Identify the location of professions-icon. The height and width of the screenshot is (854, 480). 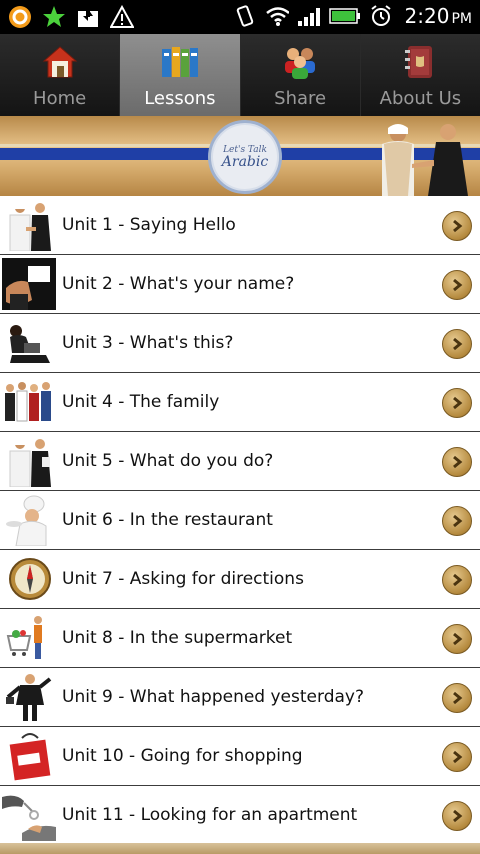
(29, 461).